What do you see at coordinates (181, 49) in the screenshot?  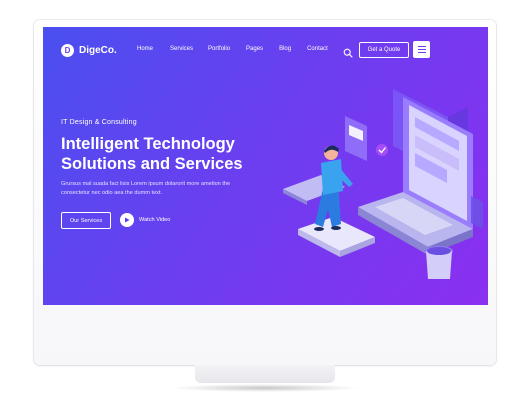 I see `nav-services: Services` at bounding box center [181, 49].